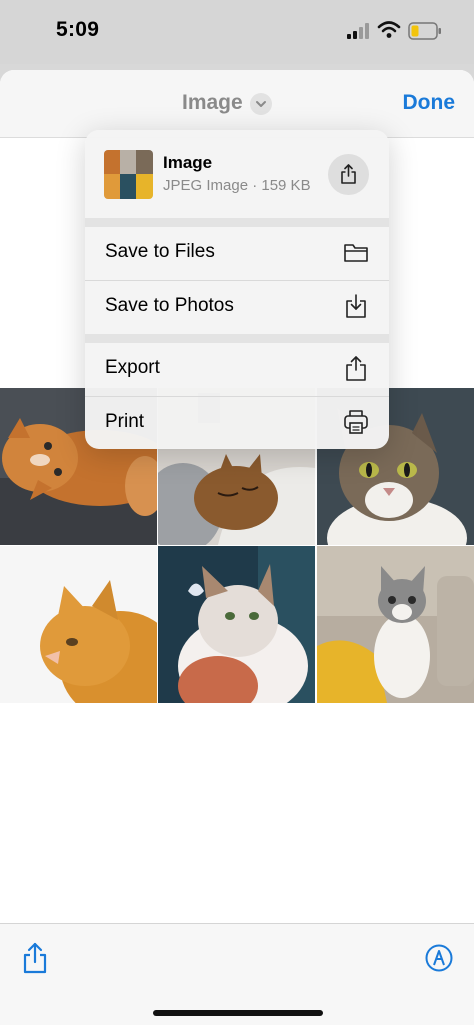 Image resolution: width=474 pixels, height=1025 pixels. Describe the element at coordinates (237, 185) in the screenshot. I see `file-info: JPEG Image · 159 KB` at that location.